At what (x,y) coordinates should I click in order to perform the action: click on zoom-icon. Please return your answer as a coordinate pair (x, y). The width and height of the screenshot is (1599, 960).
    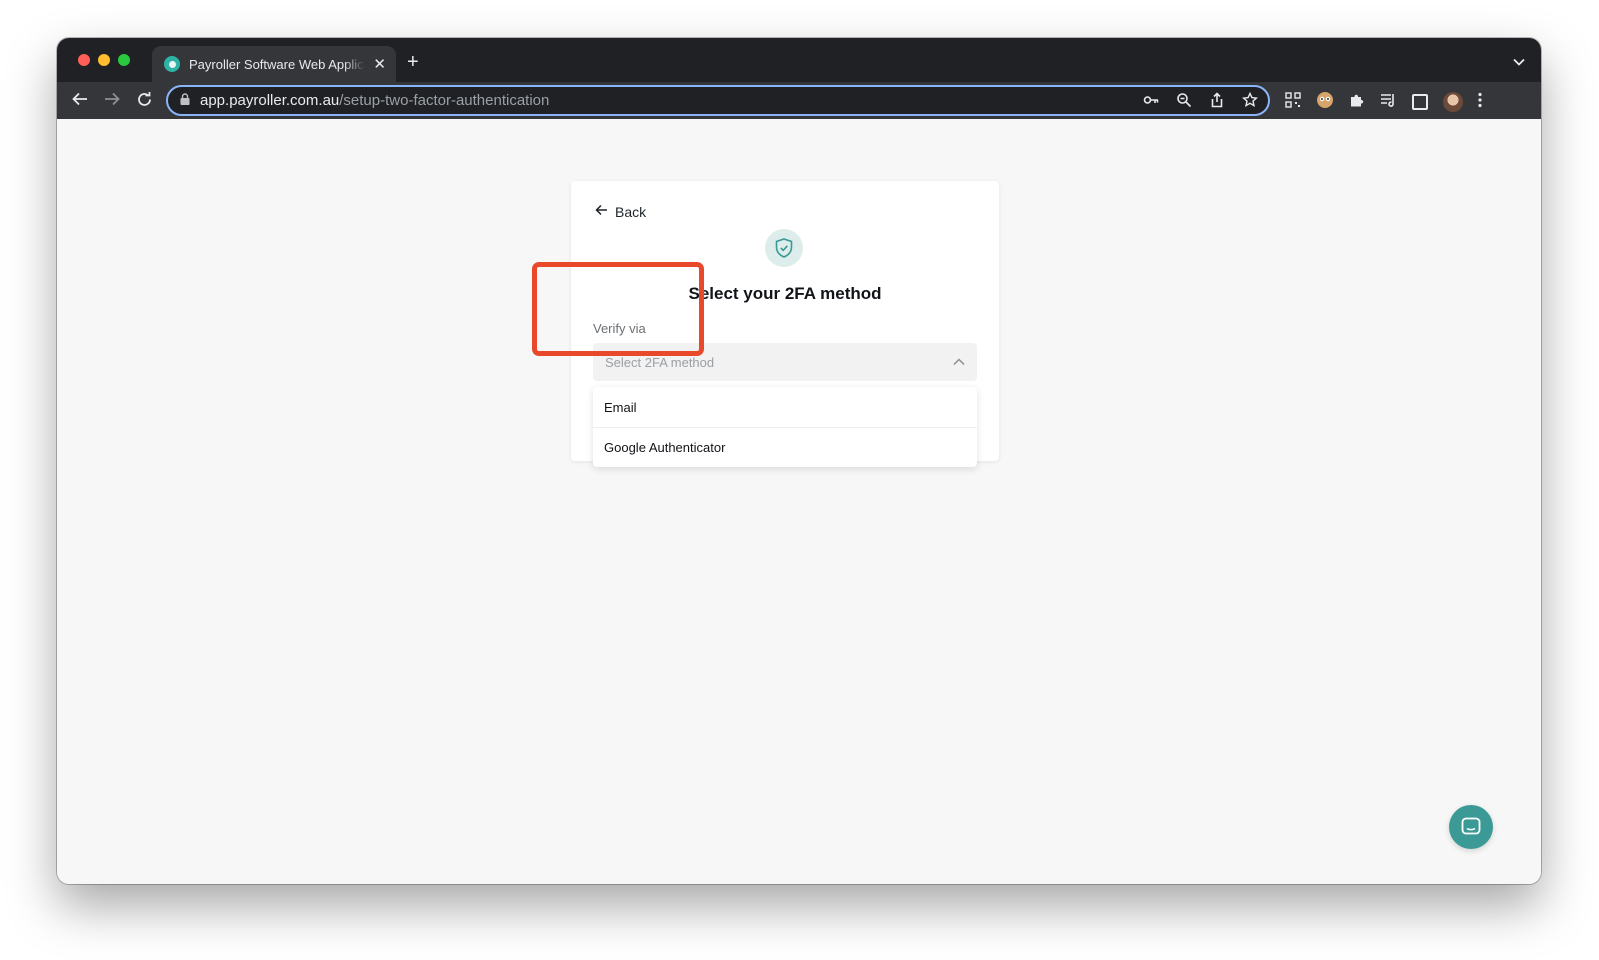
    Looking at the image, I should click on (1184, 102).